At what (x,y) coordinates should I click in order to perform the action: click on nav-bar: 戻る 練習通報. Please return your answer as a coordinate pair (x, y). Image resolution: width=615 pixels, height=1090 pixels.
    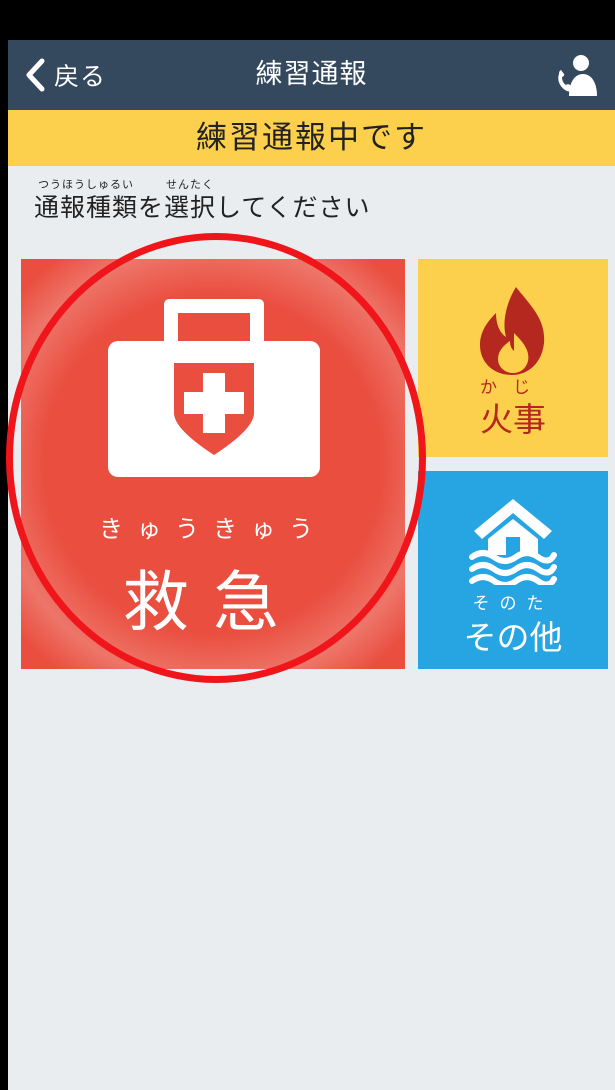
    Looking at the image, I should click on (311, 75).